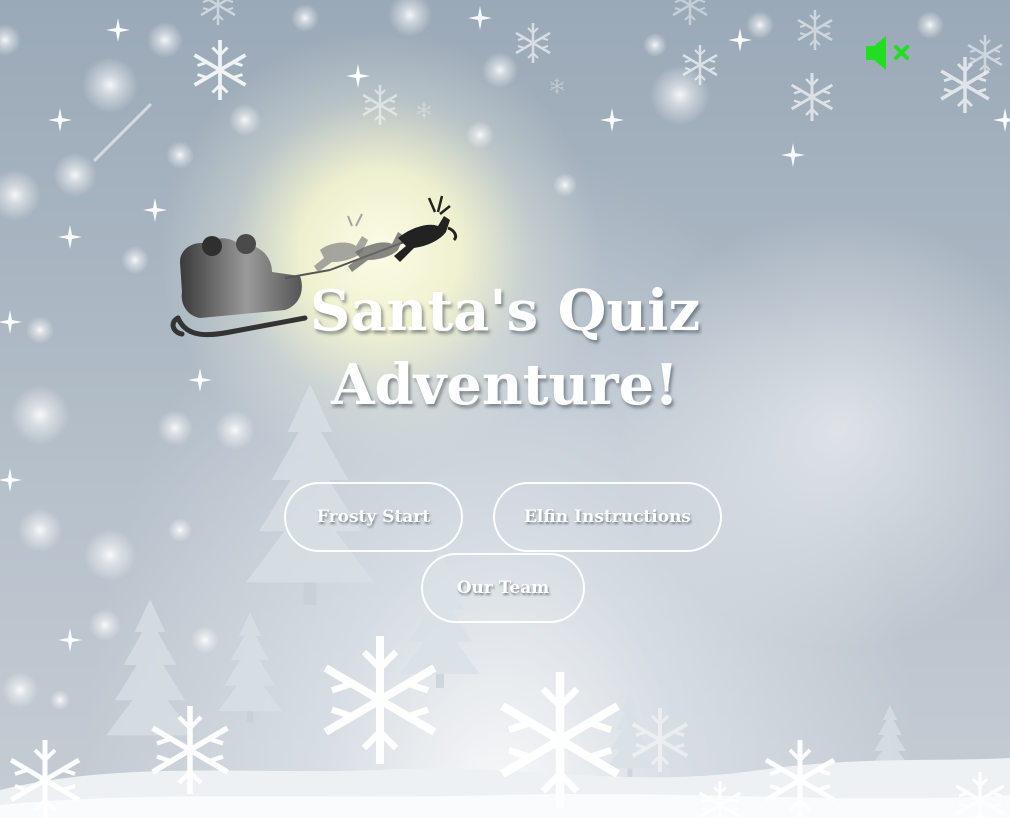  I want to click on game-title-line1: Santa's Quiz, so click(505, 311).